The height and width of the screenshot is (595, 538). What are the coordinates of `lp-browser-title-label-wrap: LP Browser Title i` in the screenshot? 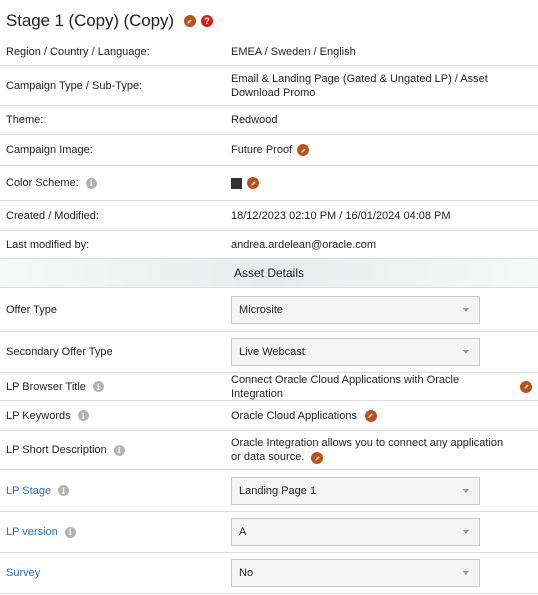 It's located at (55, 387).